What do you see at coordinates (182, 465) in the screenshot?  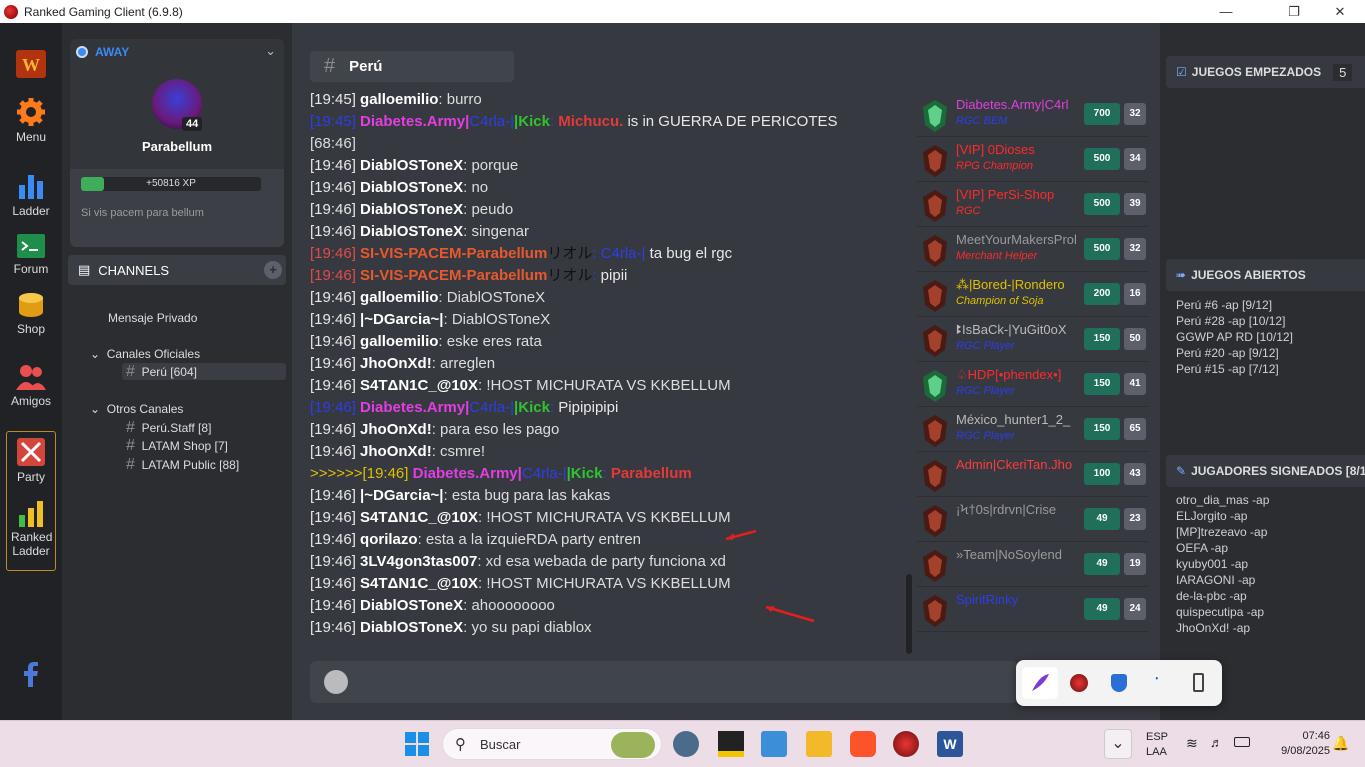 I see `channel-item-latam-public: # LATAM Public [88]` at bounding box center [182, 465].